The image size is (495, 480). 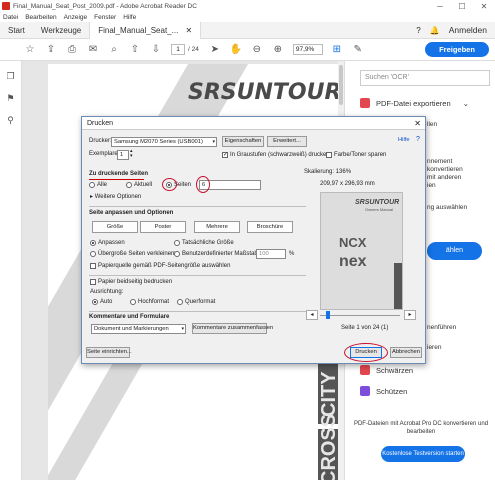 I want to click on zoom-level-select: 97,9%, so click(x=307, y=49).